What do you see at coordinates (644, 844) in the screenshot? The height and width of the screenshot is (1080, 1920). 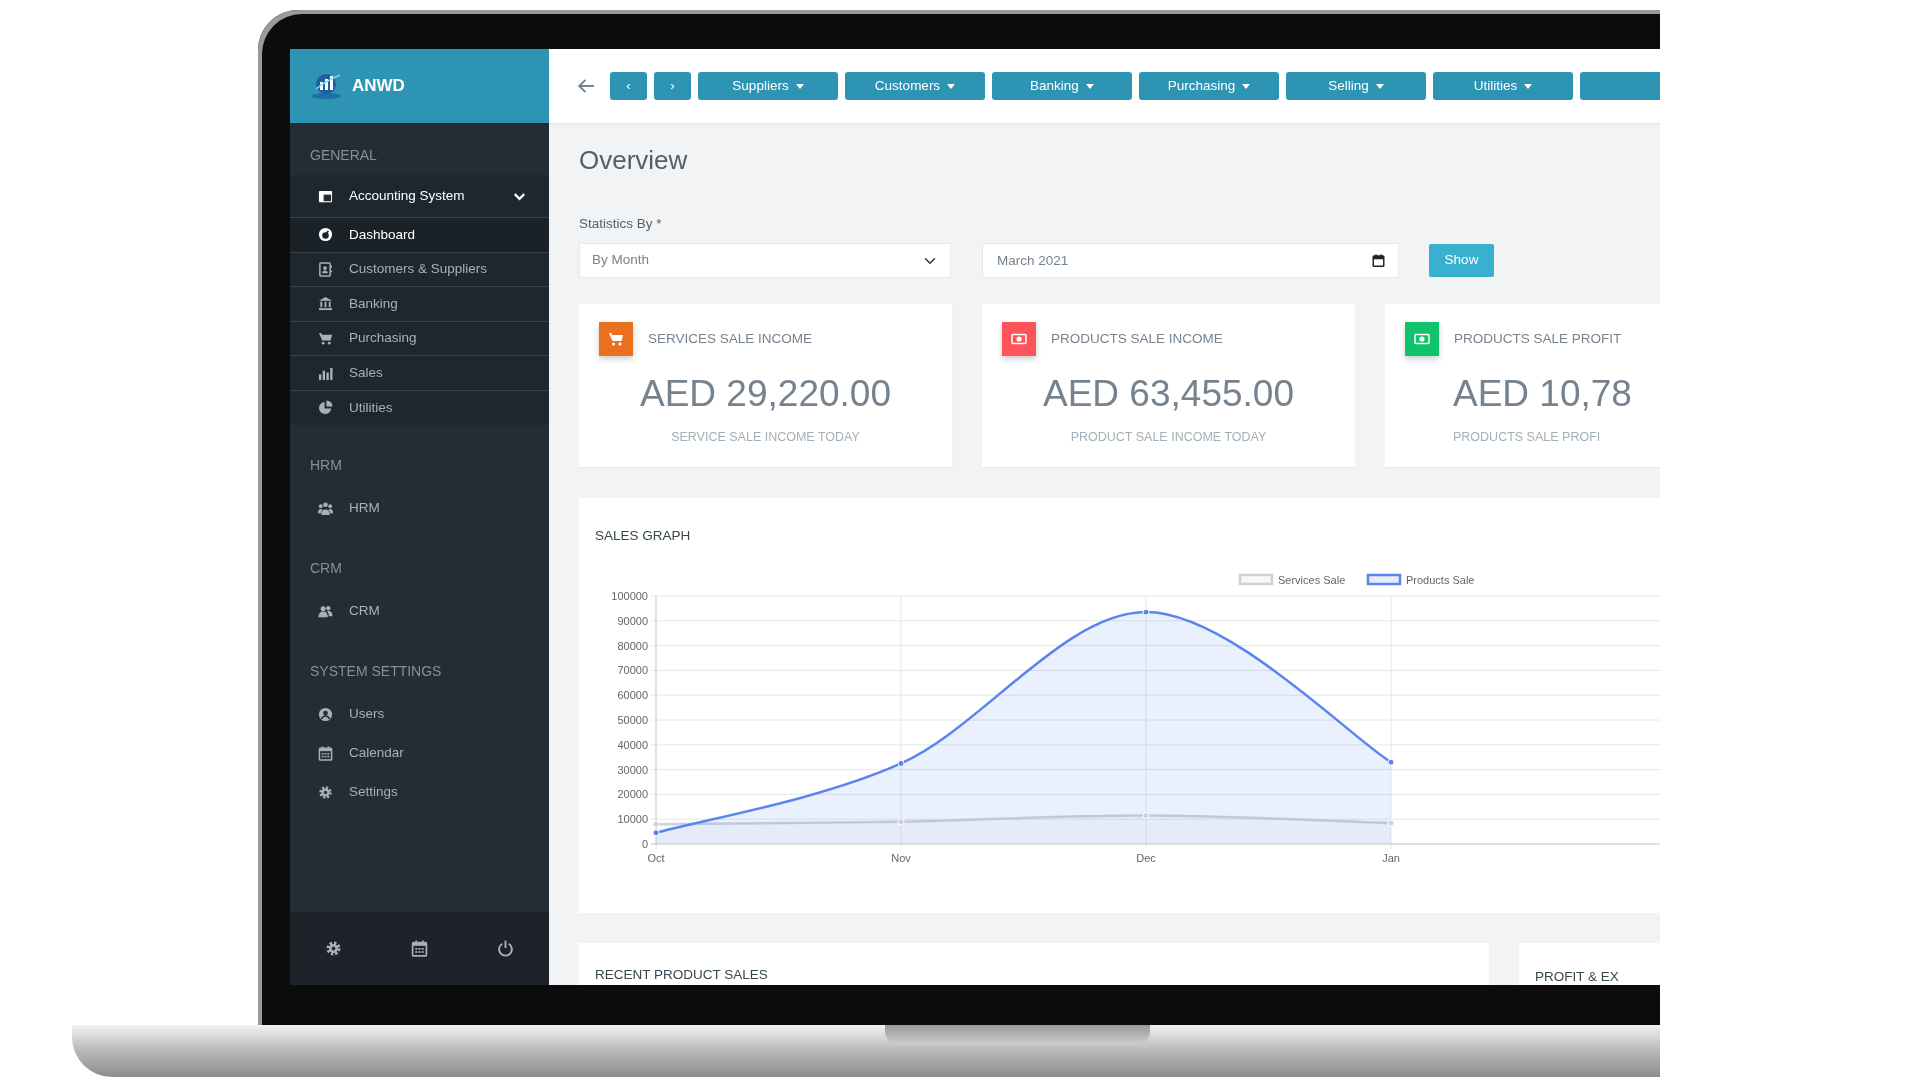 I see `y-tick-label: 0` at bounding box center [644, 844].